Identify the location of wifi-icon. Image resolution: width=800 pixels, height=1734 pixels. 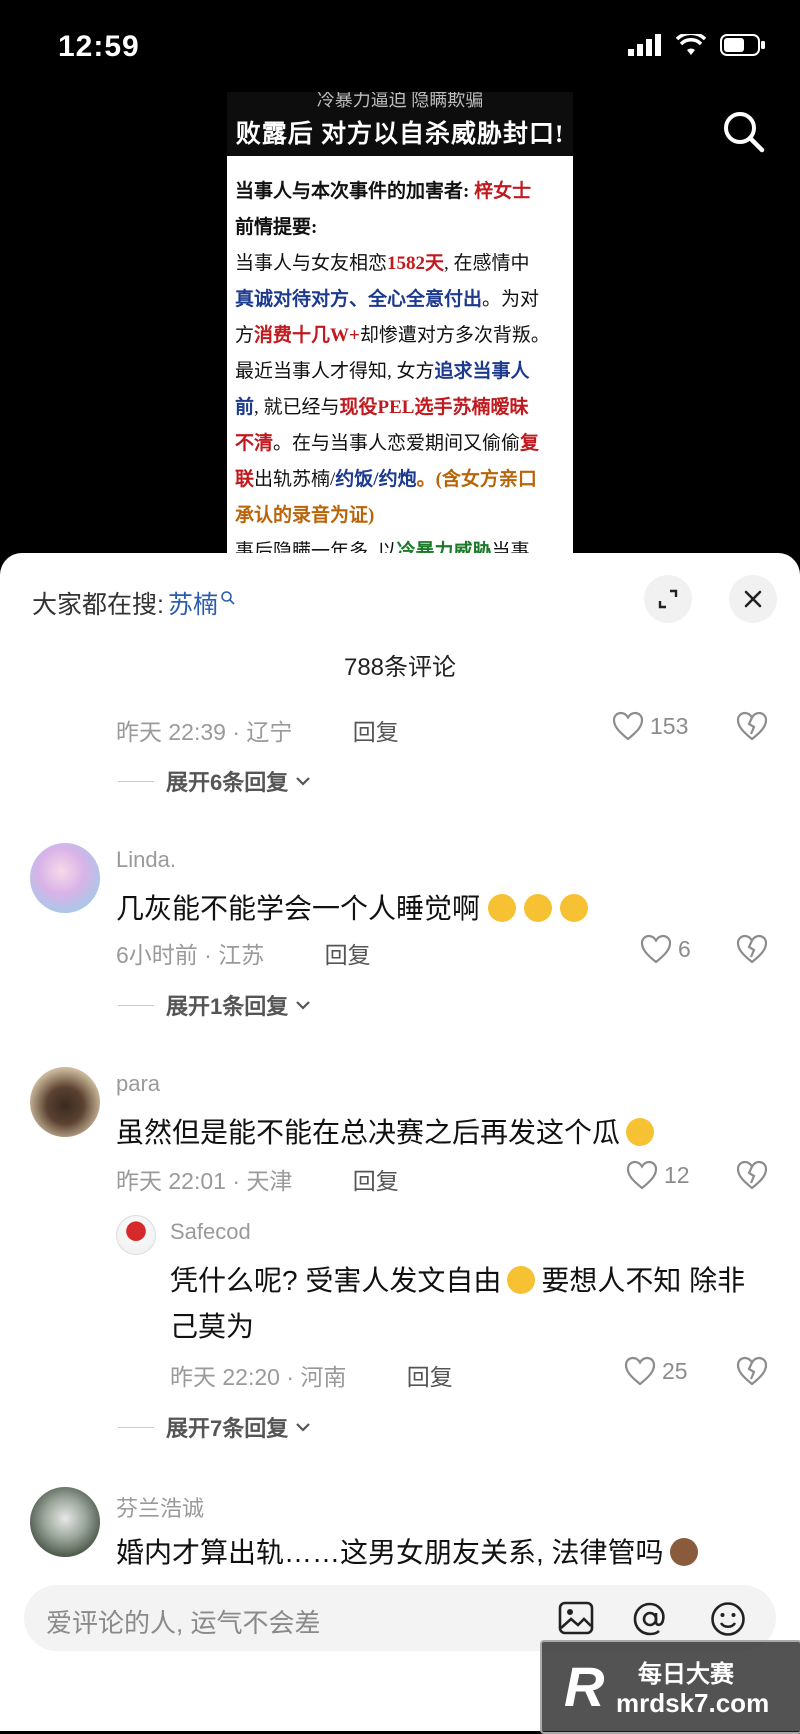
(691, 44).